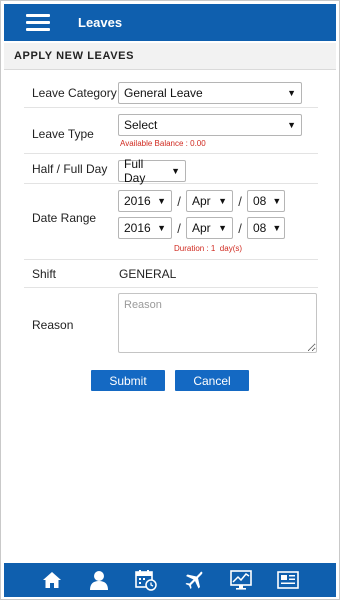 The image size is (340, 600). What do you see at coordinates (70, 168) in the screenshot?
I see `half-full-day-label: Half / Full Day` at bounding box center [70, 168].